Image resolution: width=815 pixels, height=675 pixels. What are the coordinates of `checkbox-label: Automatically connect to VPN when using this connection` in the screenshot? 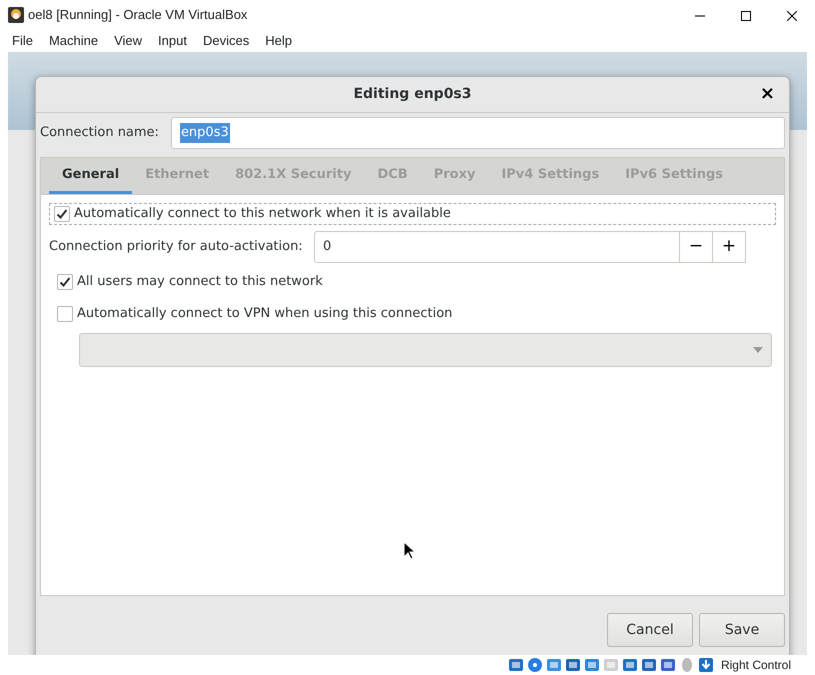 It's located at (264, 314).